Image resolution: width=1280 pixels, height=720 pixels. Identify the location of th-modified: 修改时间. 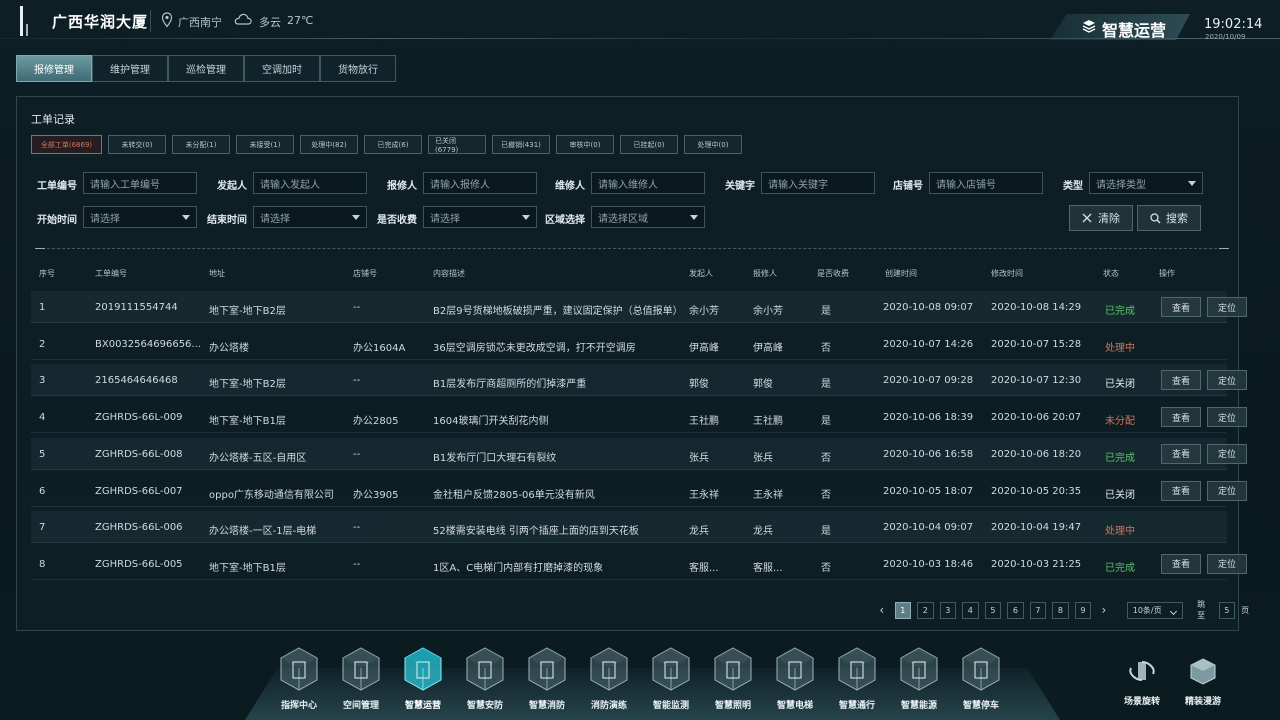
(1007, 273).